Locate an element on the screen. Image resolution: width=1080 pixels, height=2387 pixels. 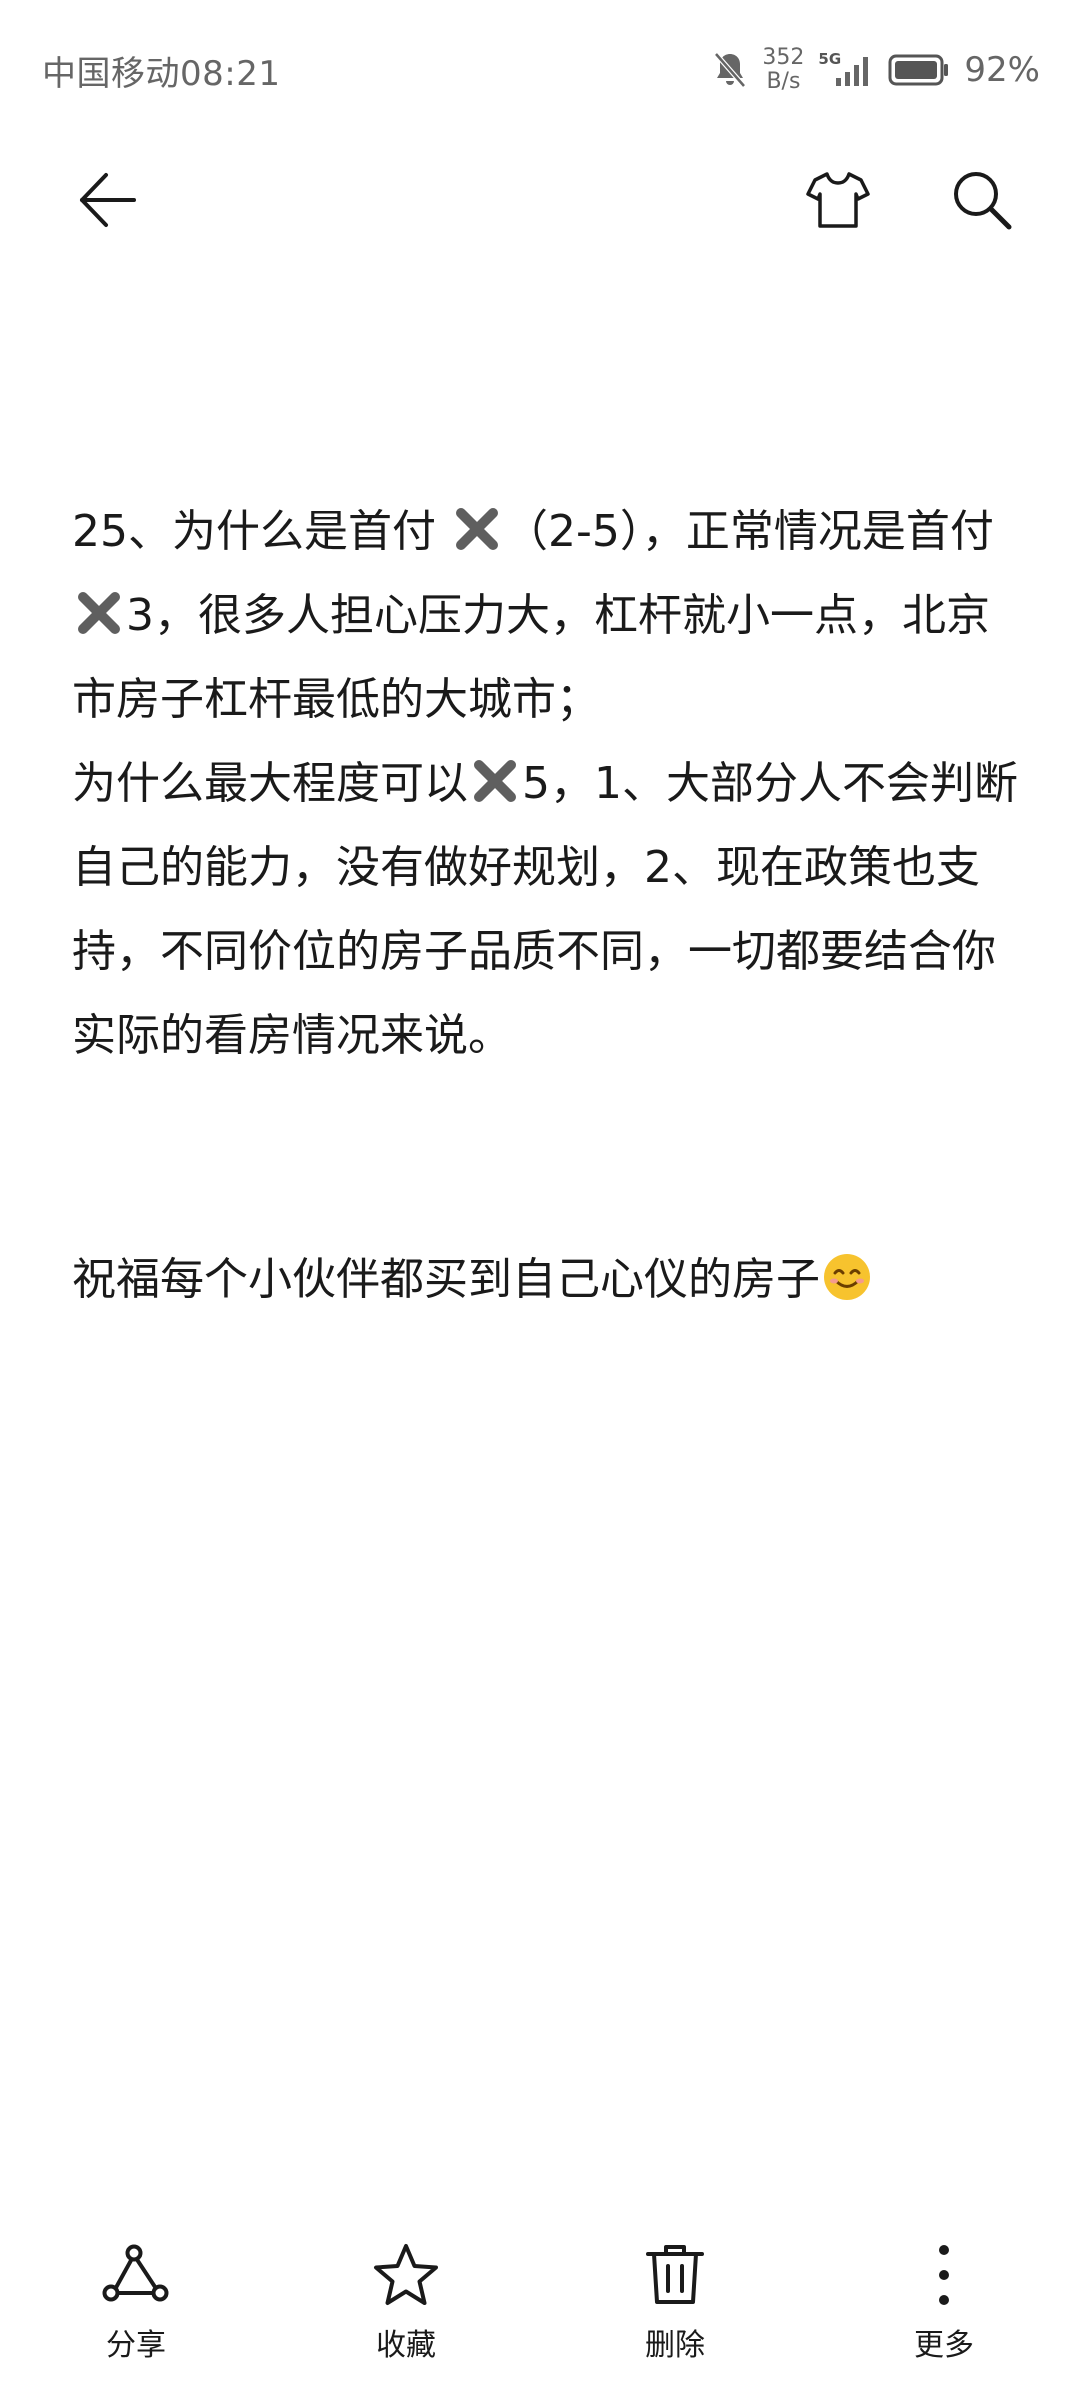
cellular-signal: 5G is located at coordinates (846, 70).